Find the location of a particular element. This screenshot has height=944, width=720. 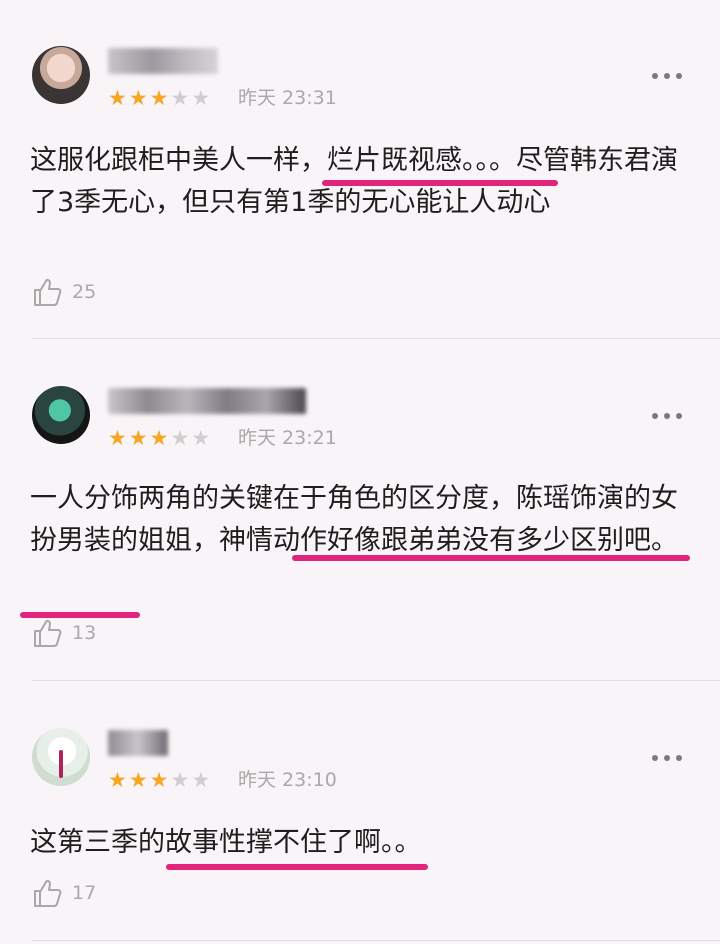

comment-text: 这第三季的故事性撑不住了啊。。 is located at coordinates (226, 842).